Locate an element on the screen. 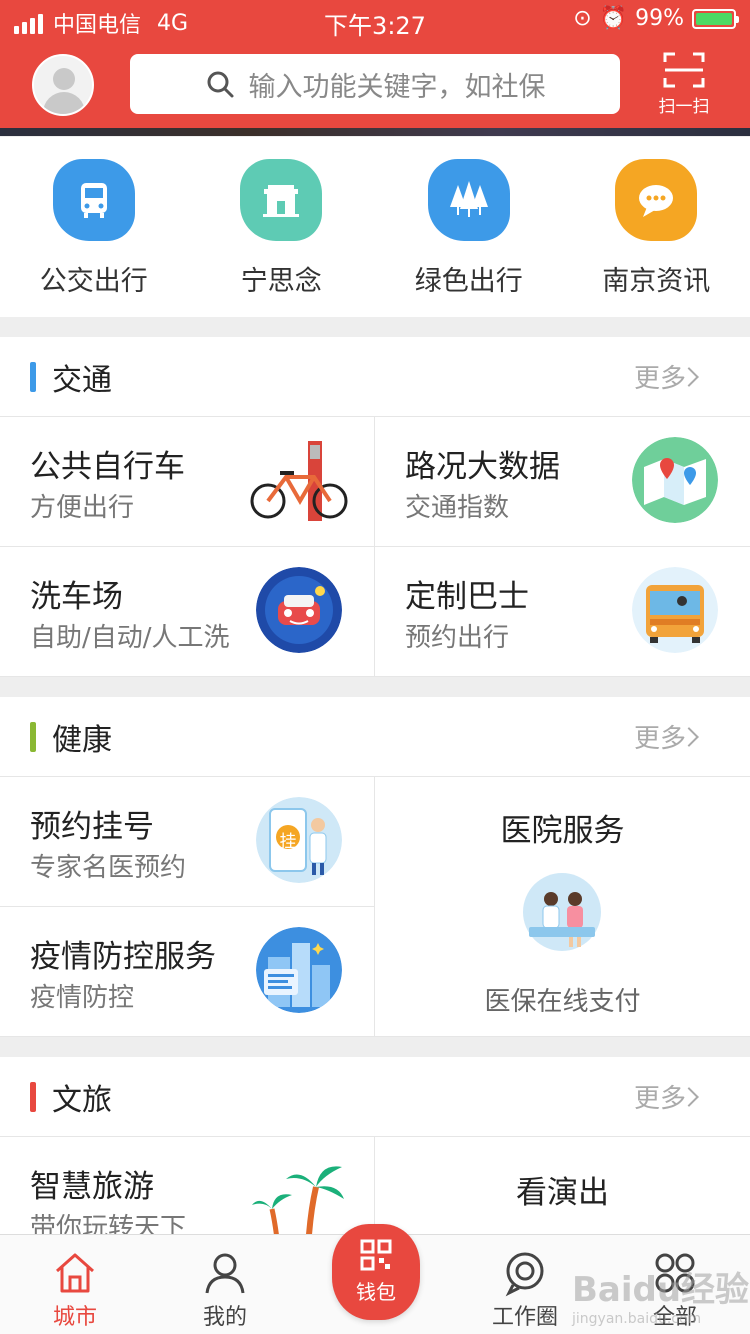  card-title: 定制巴士 is located at coordinates (467, 597).